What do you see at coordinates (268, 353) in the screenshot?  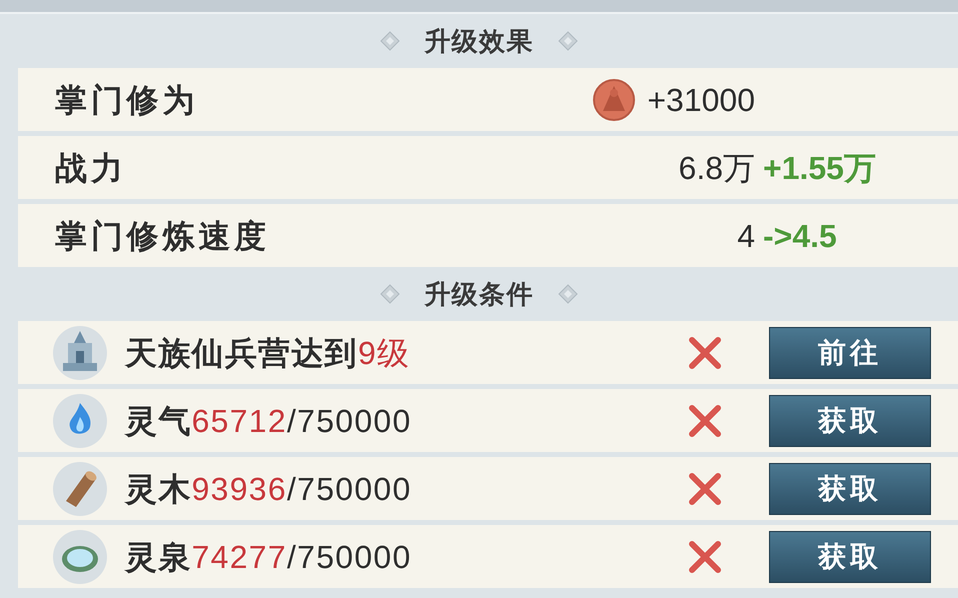 I see `condition-text: 天族仙兵营达到9级` at bounding box center [268, 353].